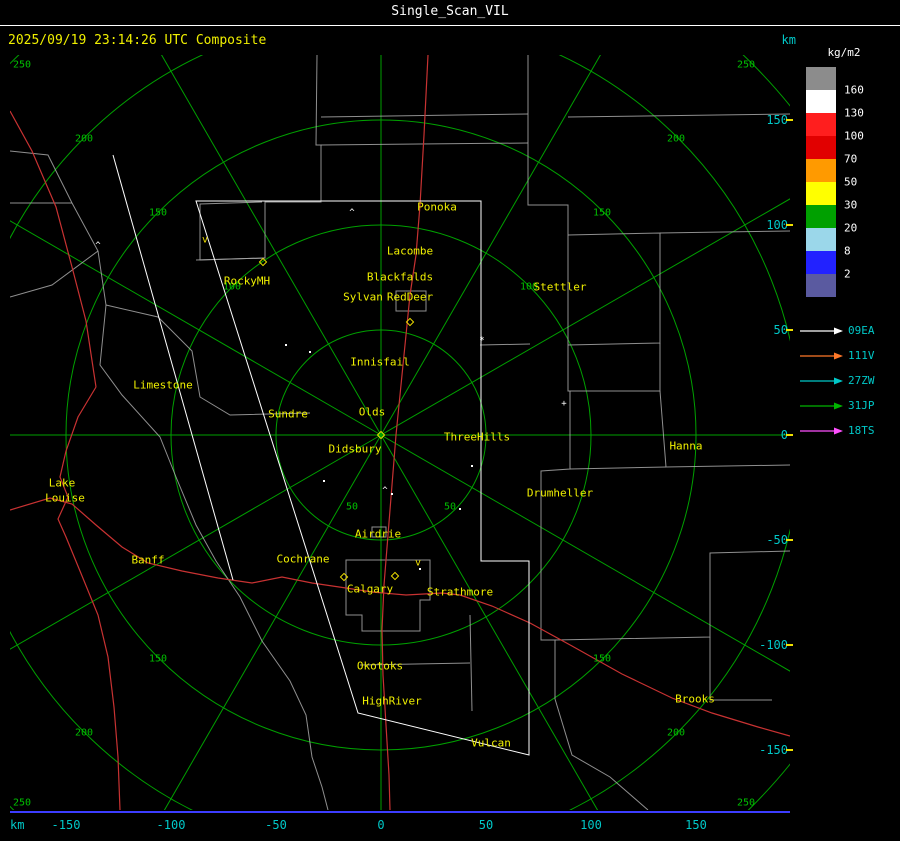  What do you see at coordinates (276, 825) in the screenshot?
I see `bottom-axis-label: -50` at bounding box center [276, 825].